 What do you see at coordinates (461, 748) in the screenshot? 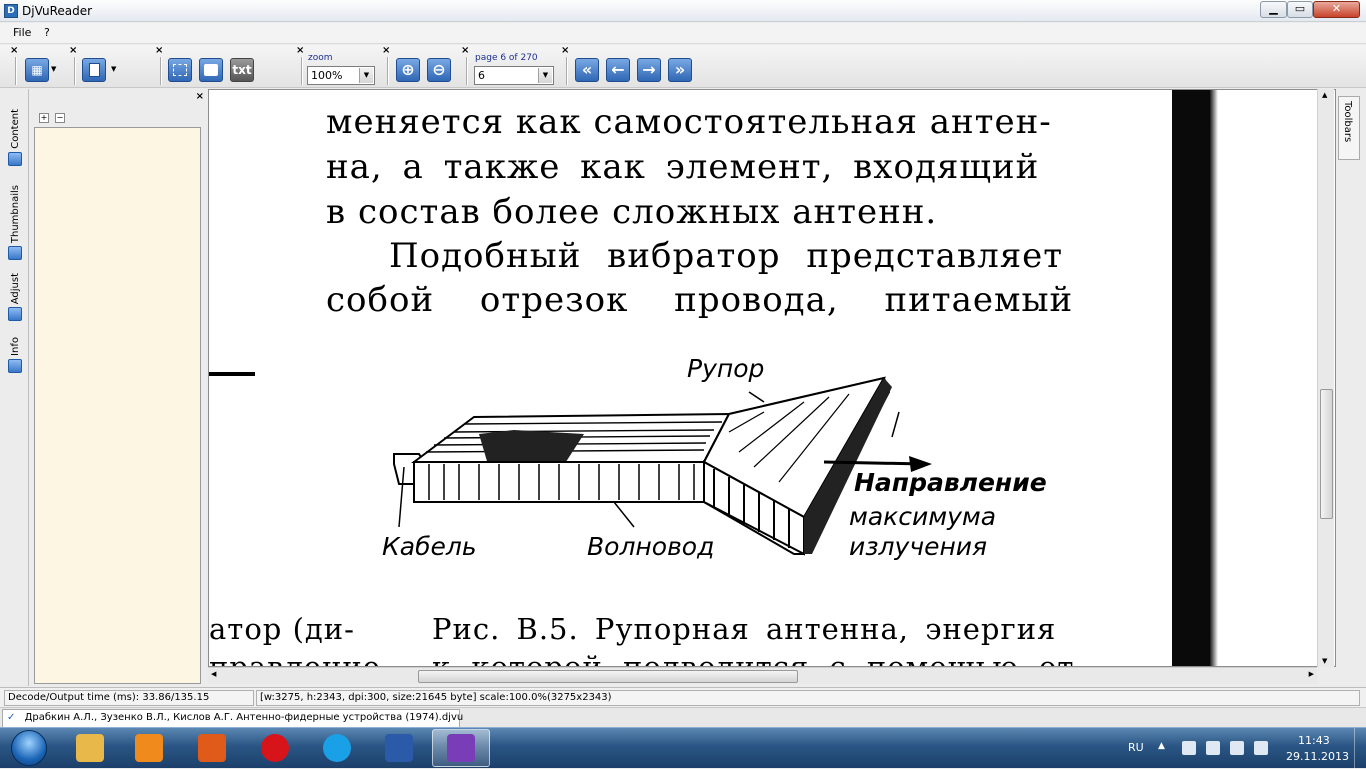
I see `taskbar-djvureader` at bounding box center [461, 748].